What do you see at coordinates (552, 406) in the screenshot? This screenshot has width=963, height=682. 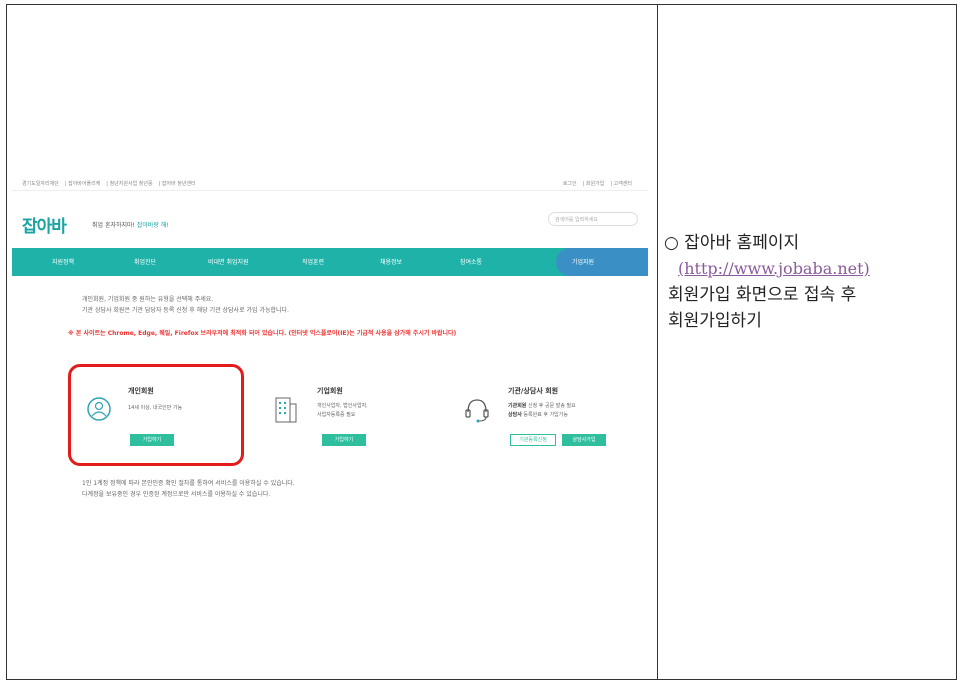 I see `agency-detail: 신청 후 공문 발송 필요` at bounding box center [552, 406].